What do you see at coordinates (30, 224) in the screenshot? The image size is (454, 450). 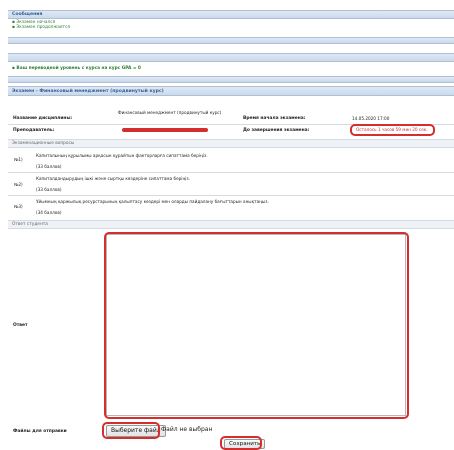 I see `answer-section-title: Ответ студента` at bounding box center [30, 224].